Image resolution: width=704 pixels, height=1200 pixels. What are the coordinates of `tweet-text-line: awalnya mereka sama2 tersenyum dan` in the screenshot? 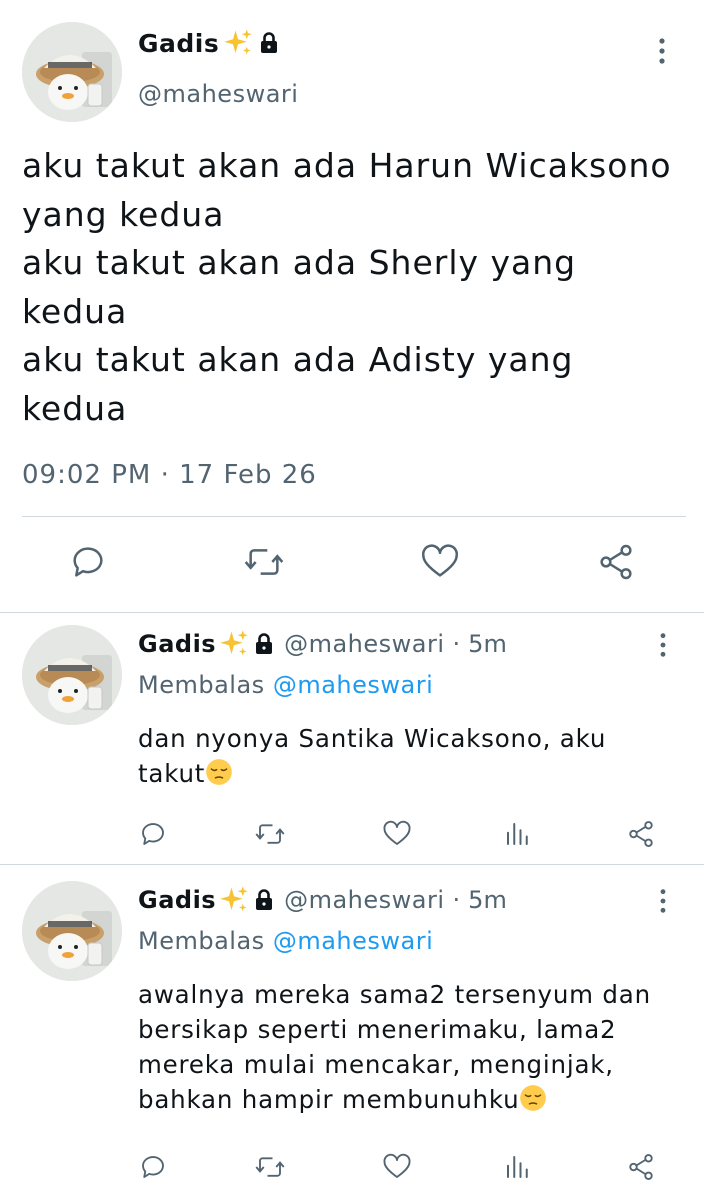 It's located at (394, 994).